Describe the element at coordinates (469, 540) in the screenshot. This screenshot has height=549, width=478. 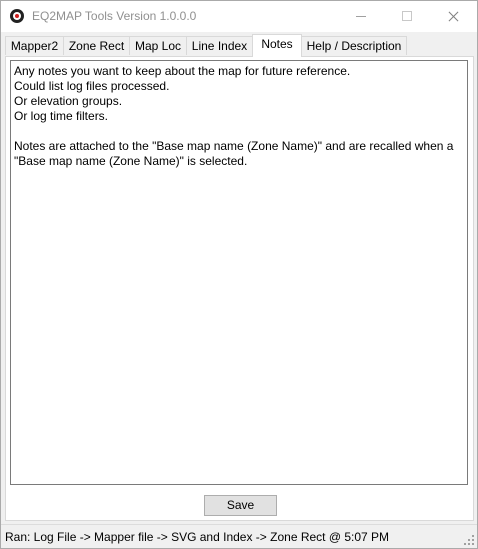
I see `size-grip-icon` at that location.